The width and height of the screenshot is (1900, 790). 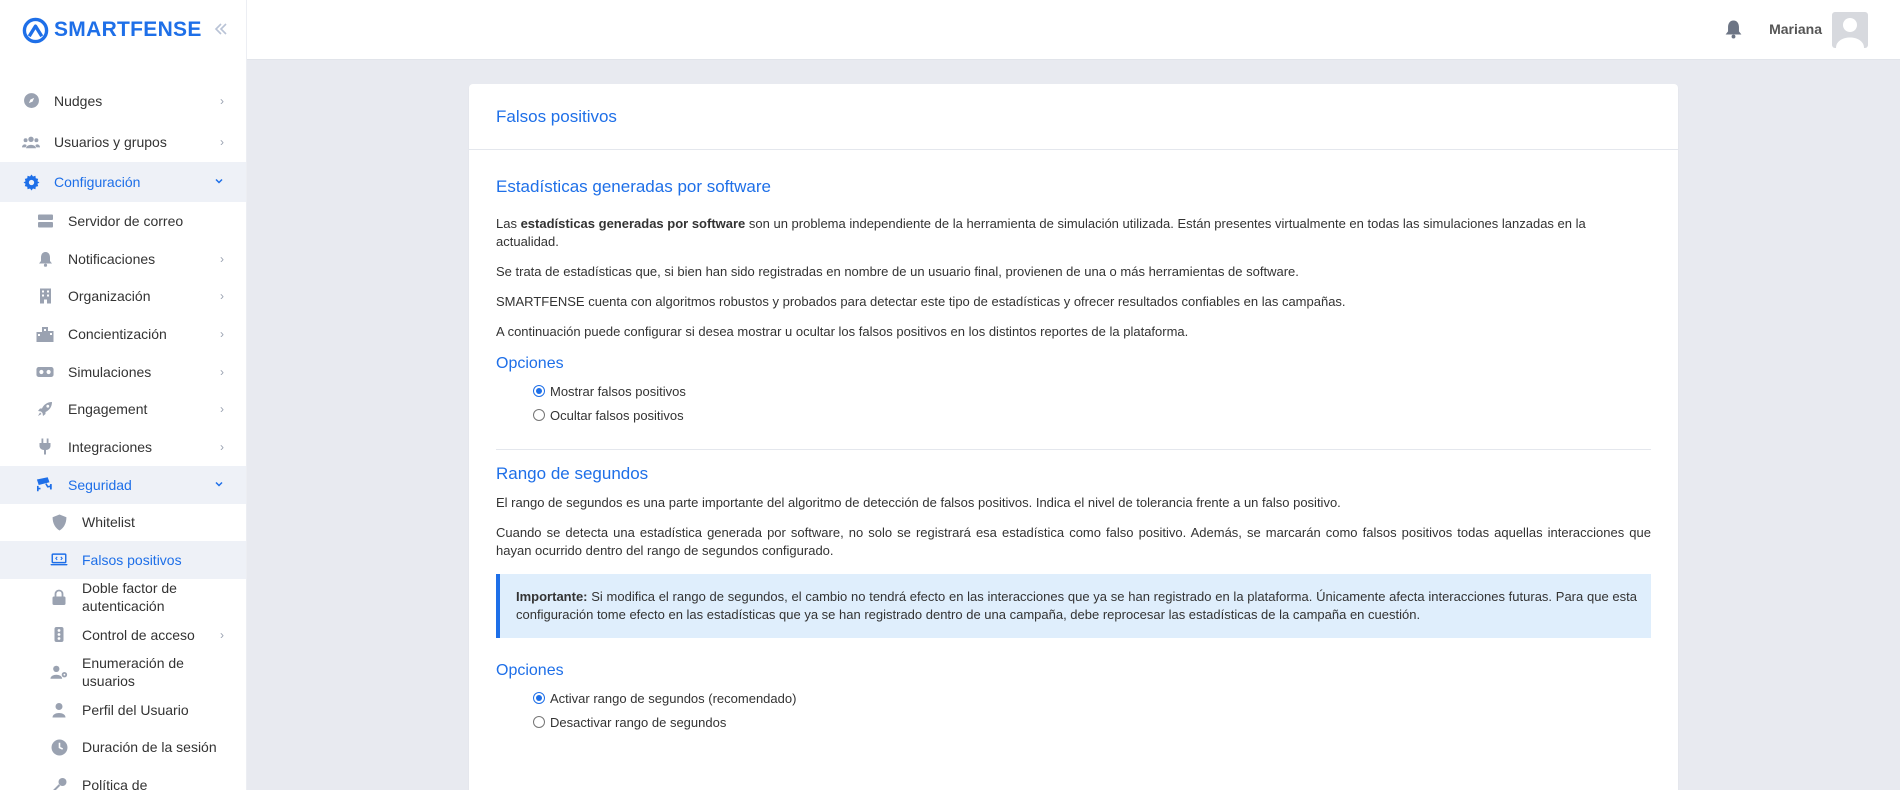 What do you see at coordinates (45, 372) in the screenshot?
I see `vr-icon` at bounding box center [45, 372].